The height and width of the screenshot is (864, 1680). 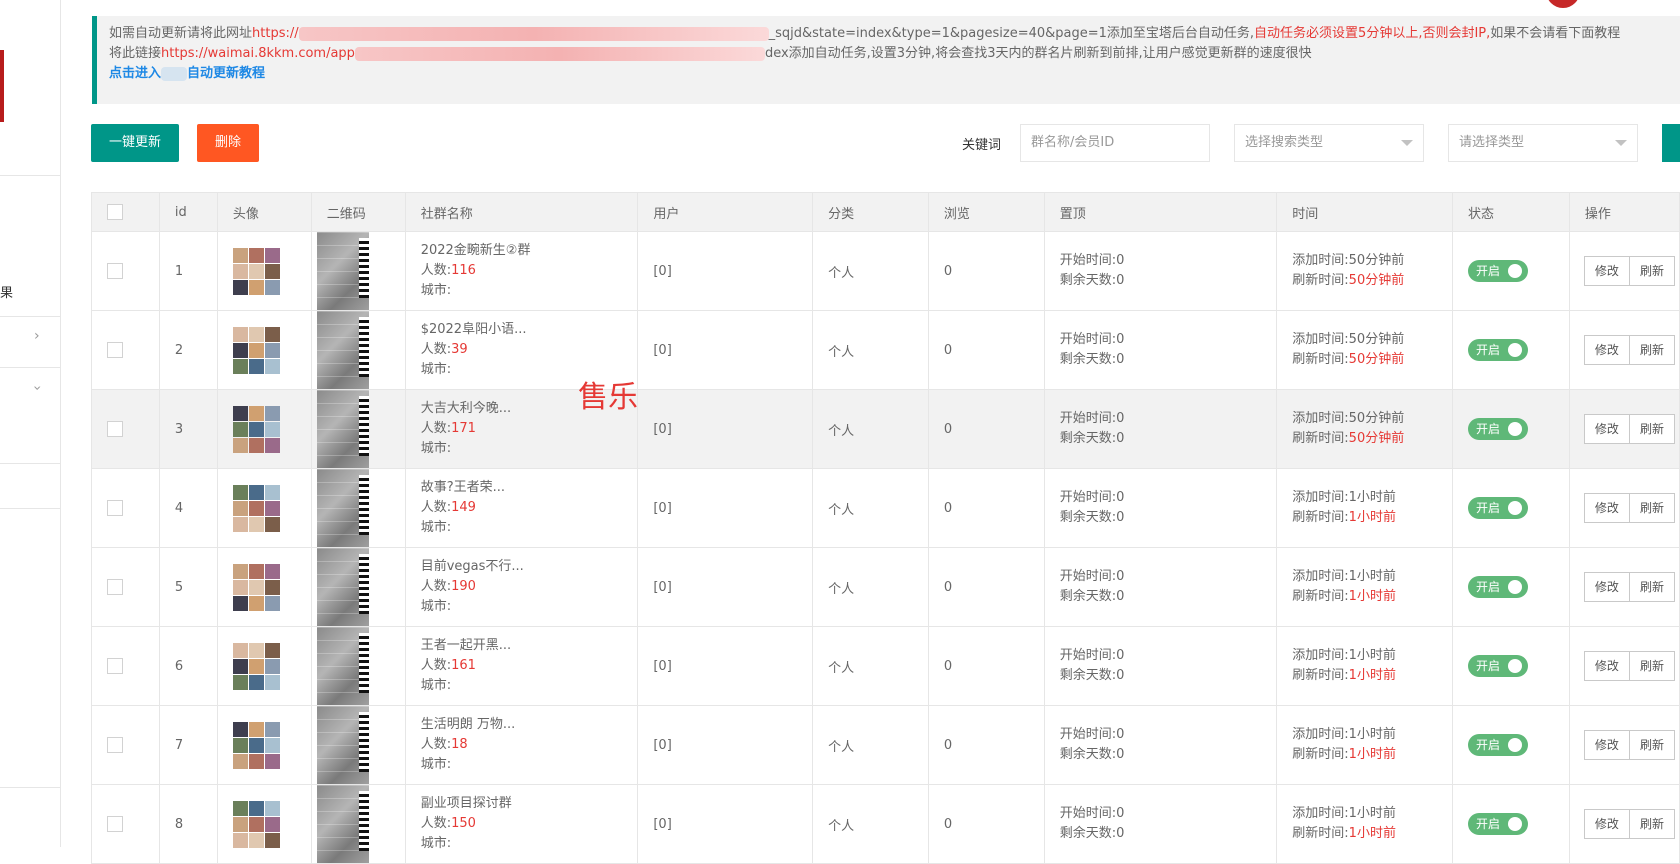 What do you see at coordinates (1160, 666) in the screenshot?
I see `pin-cell: 开始时间:0 剩余天数:0` at bounding box center [1160, 666].